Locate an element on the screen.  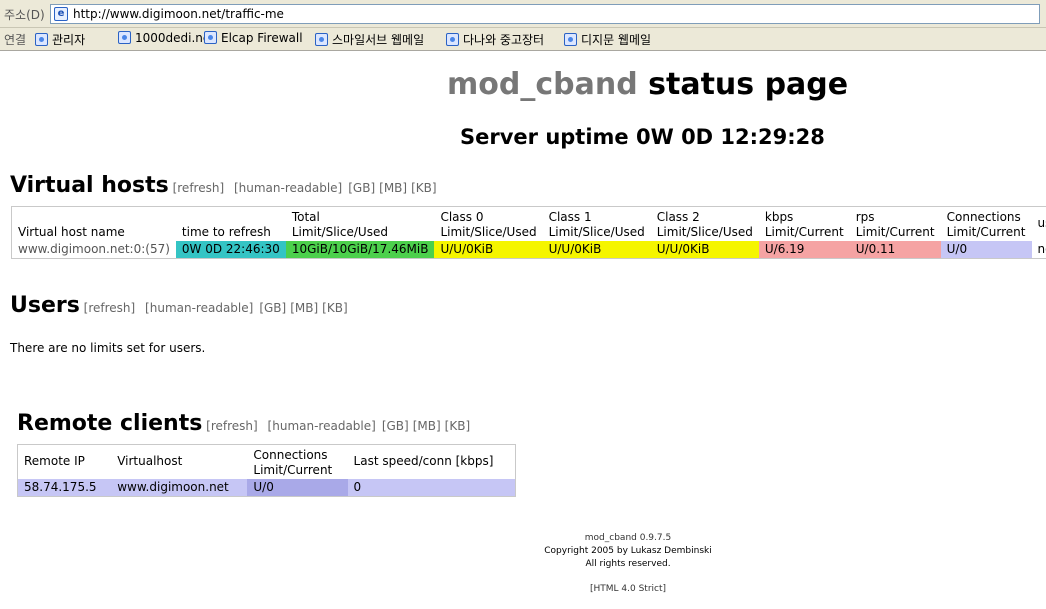
rc-gb-link: [GB] is located at coordinates (395, 426).